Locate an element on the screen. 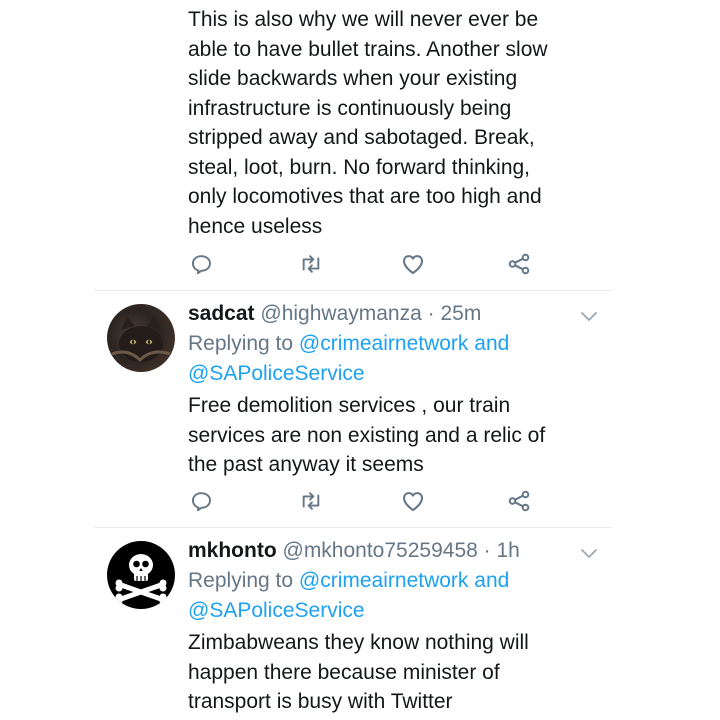  user-handle: @mkhonto75259458 is located at coordinates (380, 550).